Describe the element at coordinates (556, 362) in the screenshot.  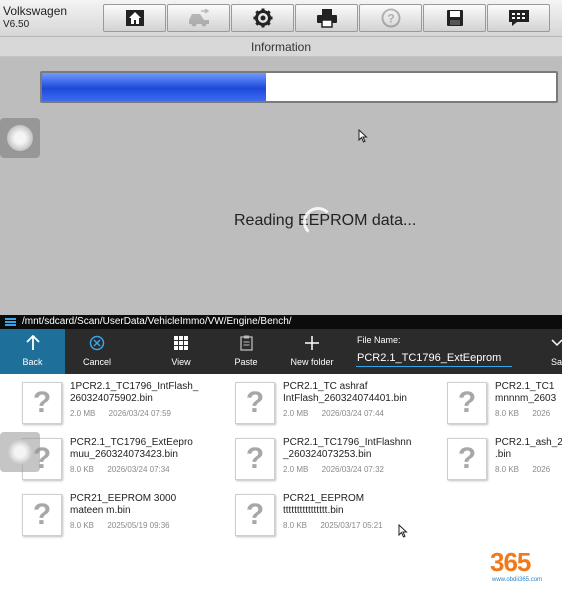
I see `save-label: Sa` at that location.